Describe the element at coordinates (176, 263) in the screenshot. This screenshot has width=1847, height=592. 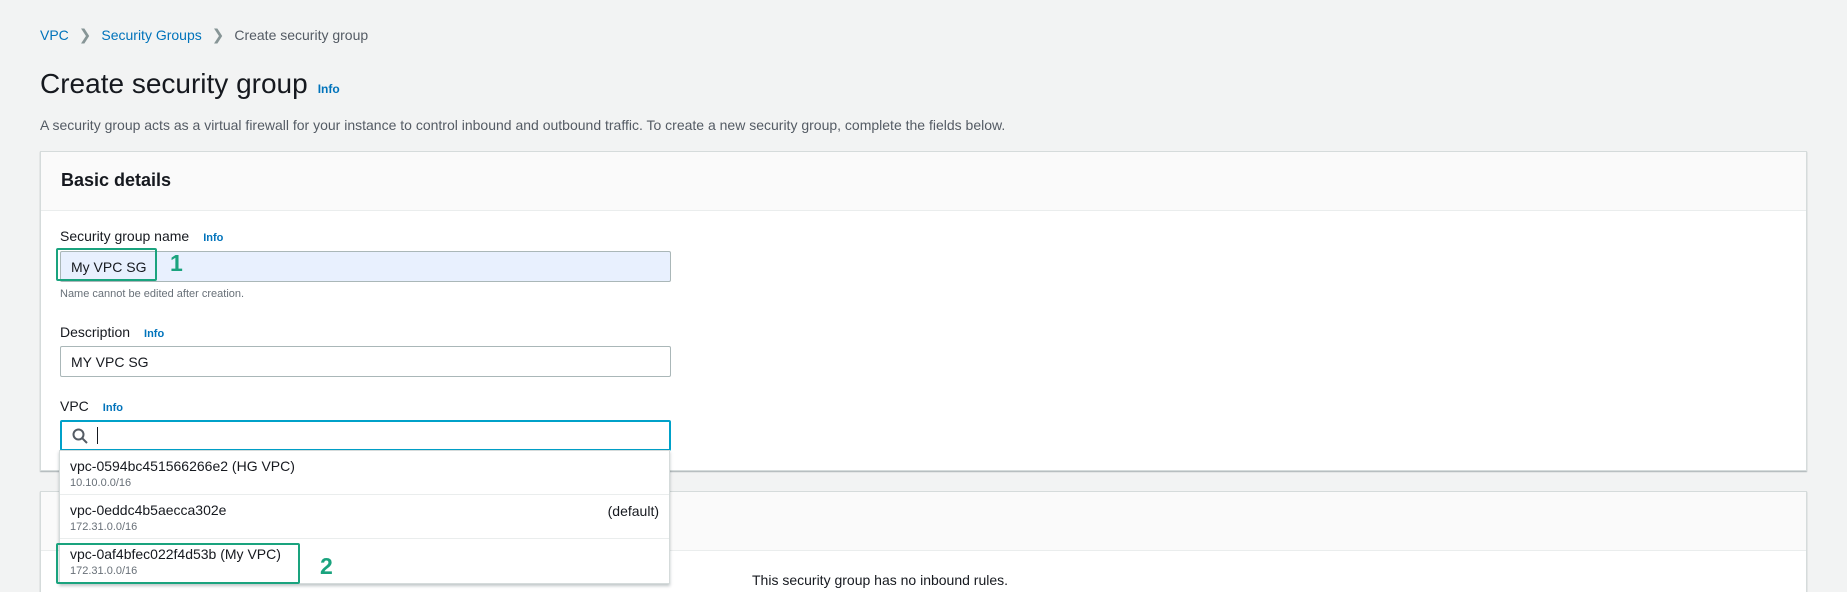
I see `annotation-number-1: 1` at that location.